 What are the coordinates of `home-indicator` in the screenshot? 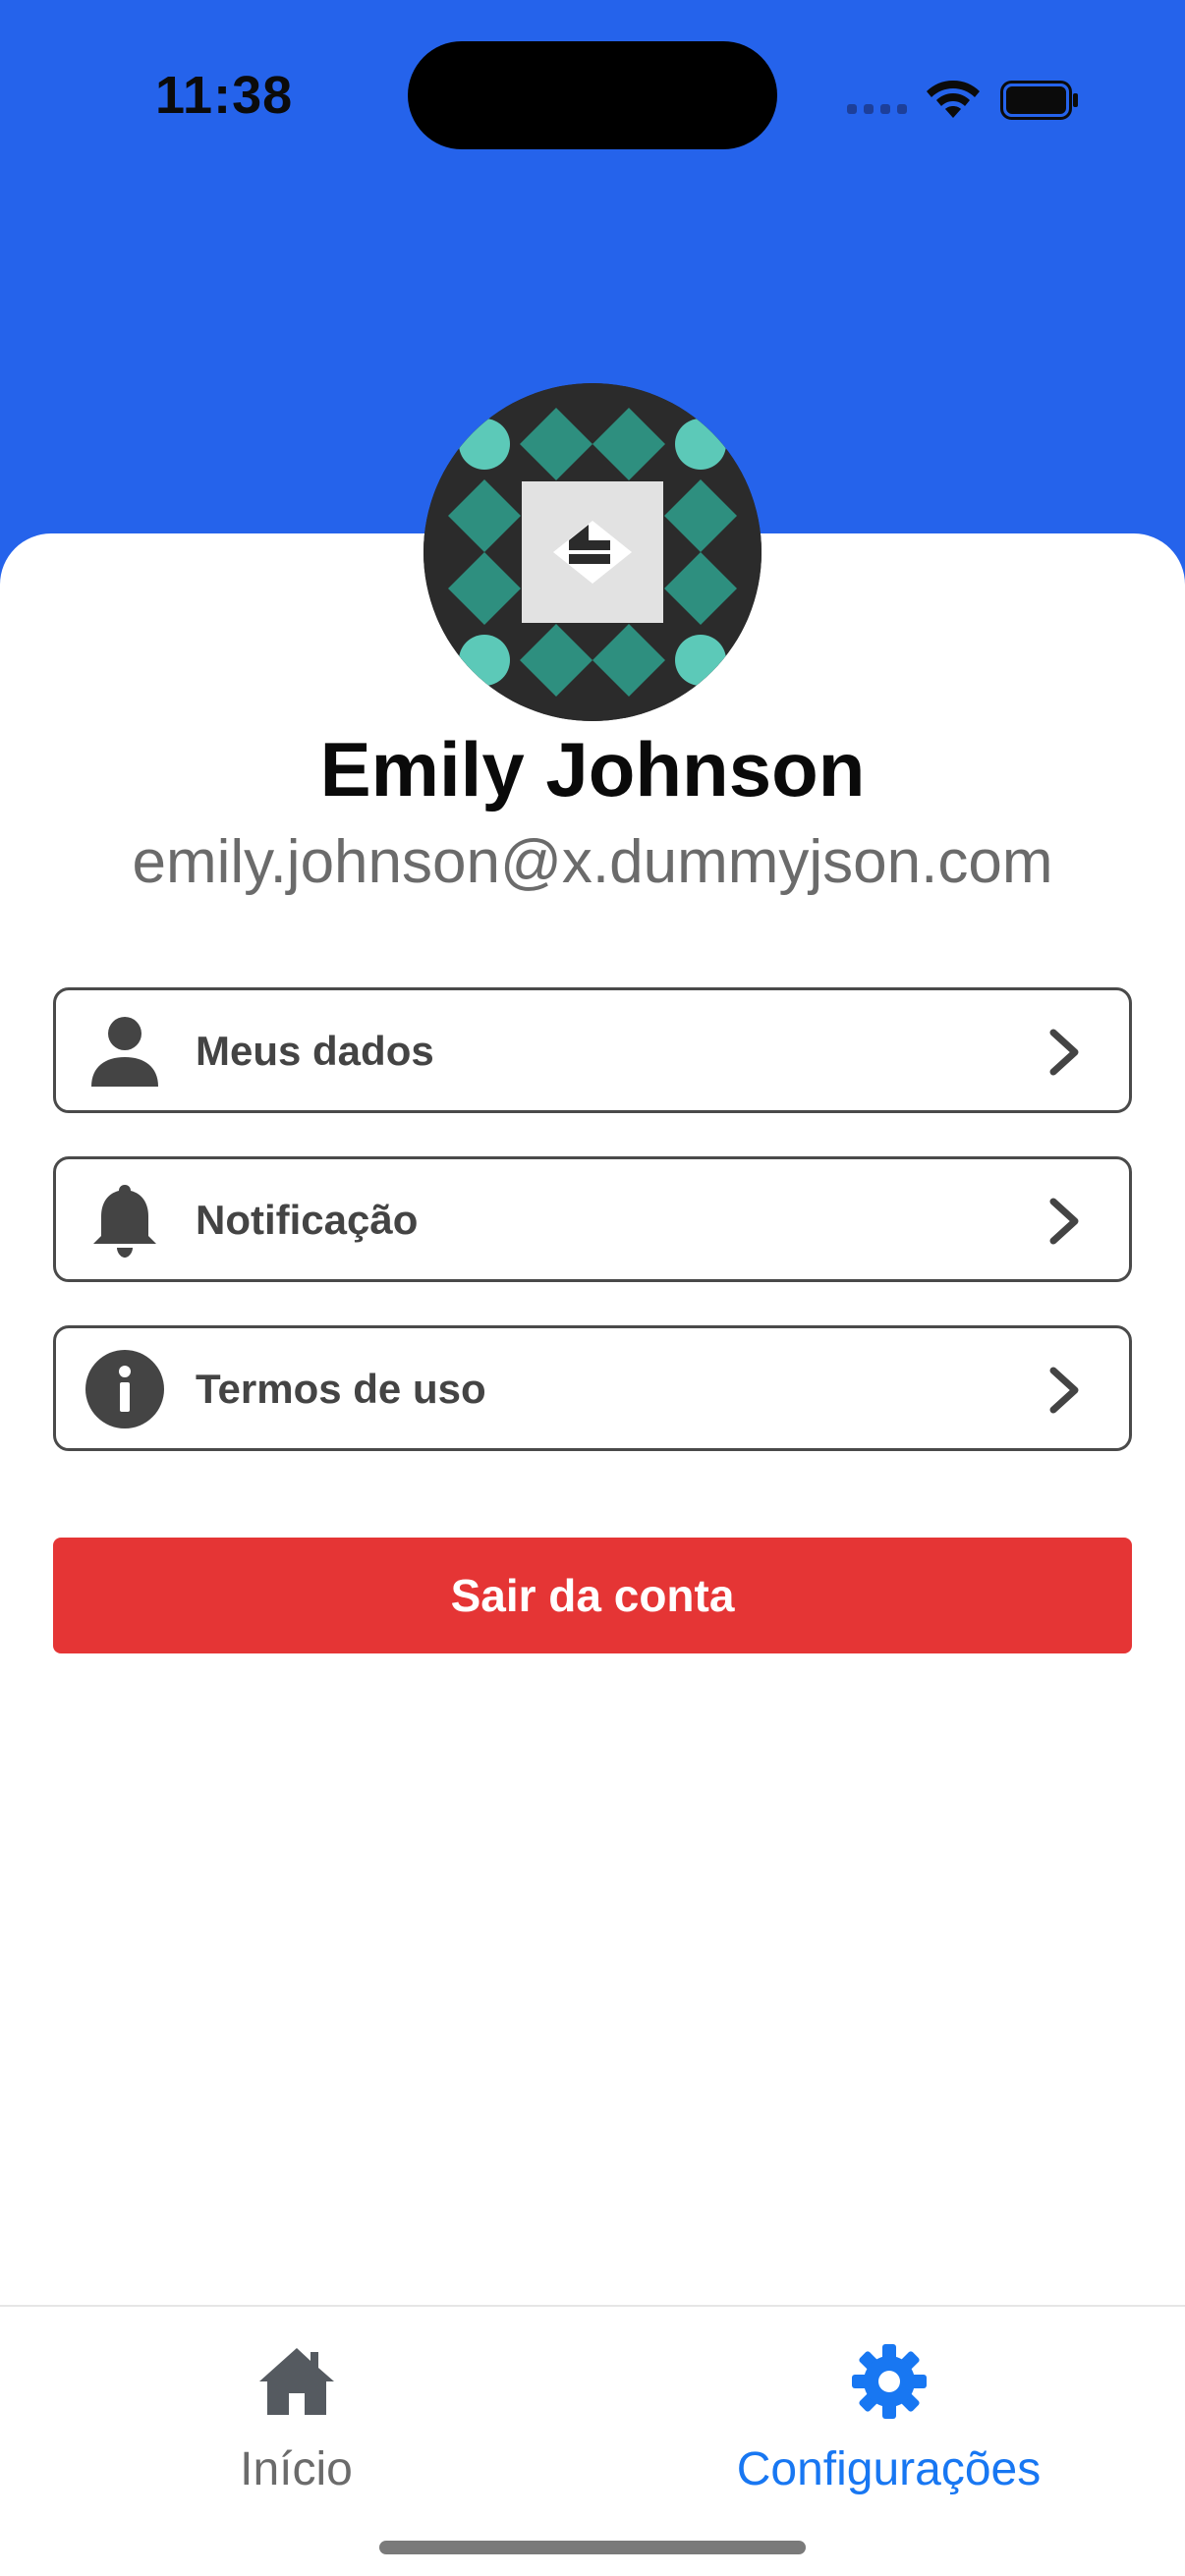 It's located at (592, 2547).